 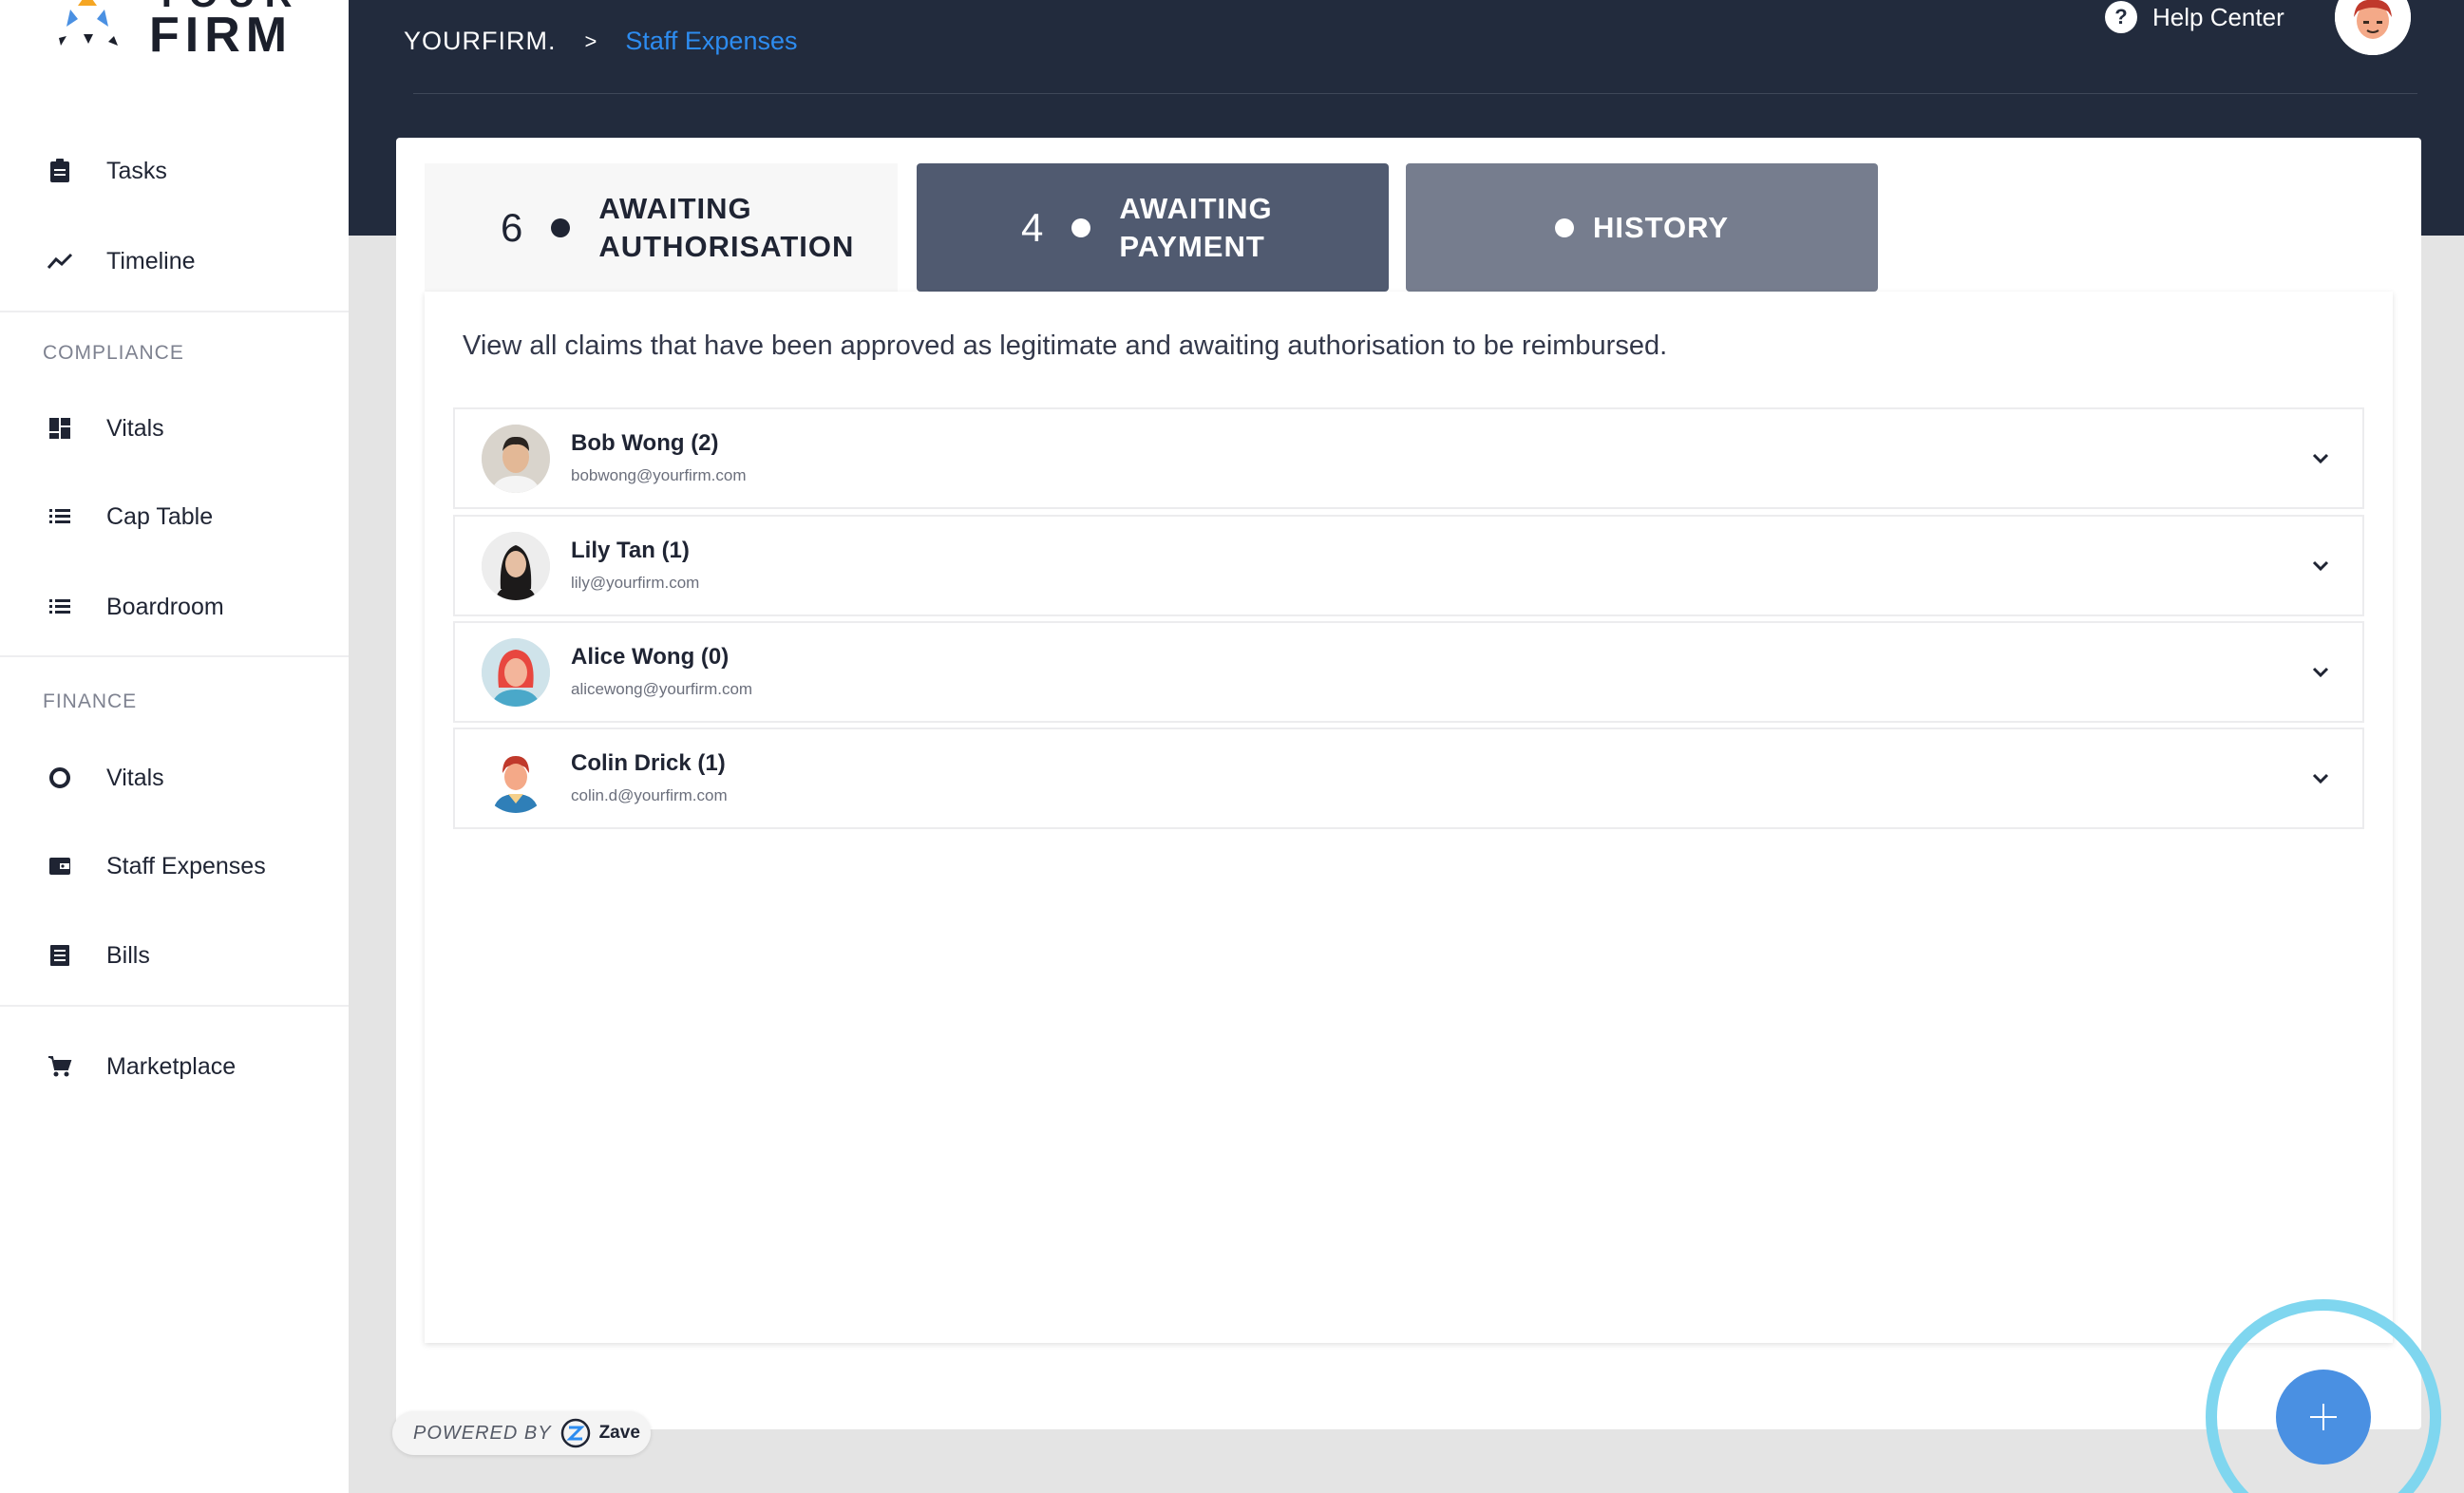 What do you see at coordinates (630, 550) in the screenshot?
I see `claimant-name: Lily Tan (1)` at bounding box center [630, 550].